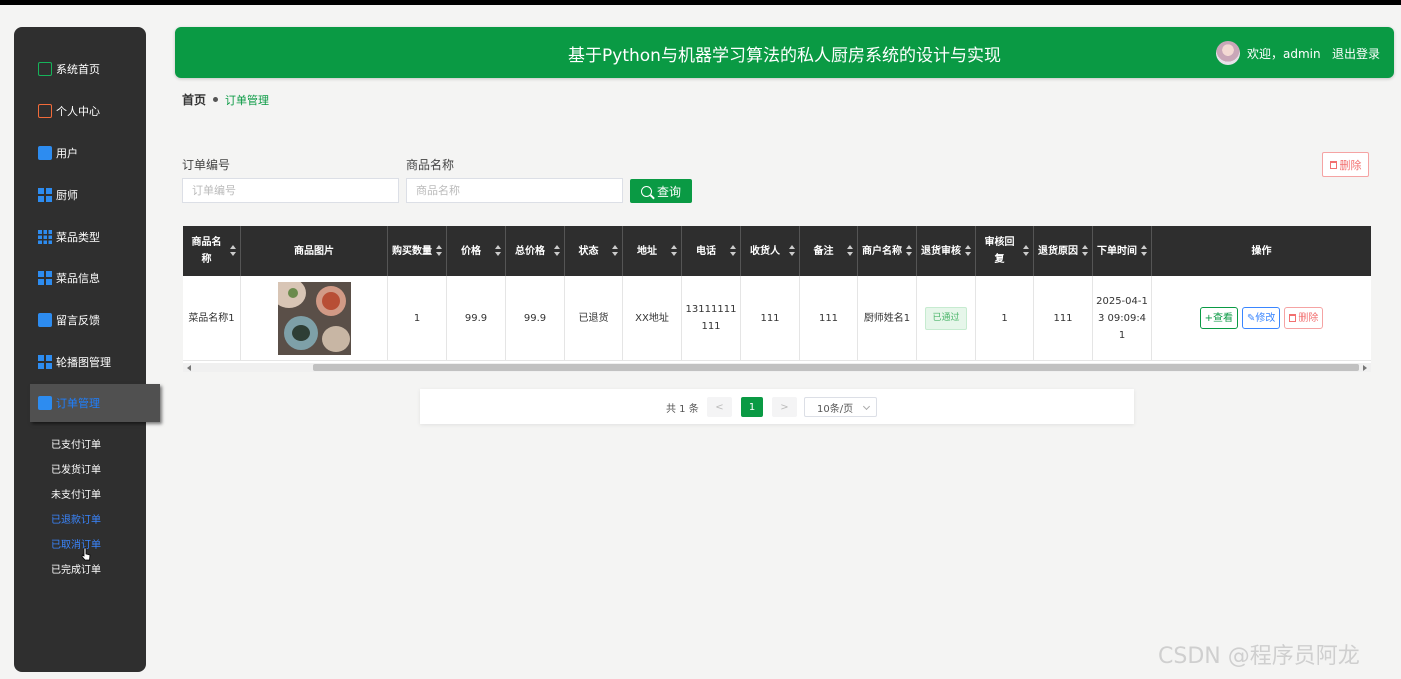 The image size is (1401, 679). What do you see at coordinates (784, 56) in the screenshot?
I see `page-title: 基于Python与机器学习算法的私人厨房系统的设计与实现` at bounding box center [784, 56].